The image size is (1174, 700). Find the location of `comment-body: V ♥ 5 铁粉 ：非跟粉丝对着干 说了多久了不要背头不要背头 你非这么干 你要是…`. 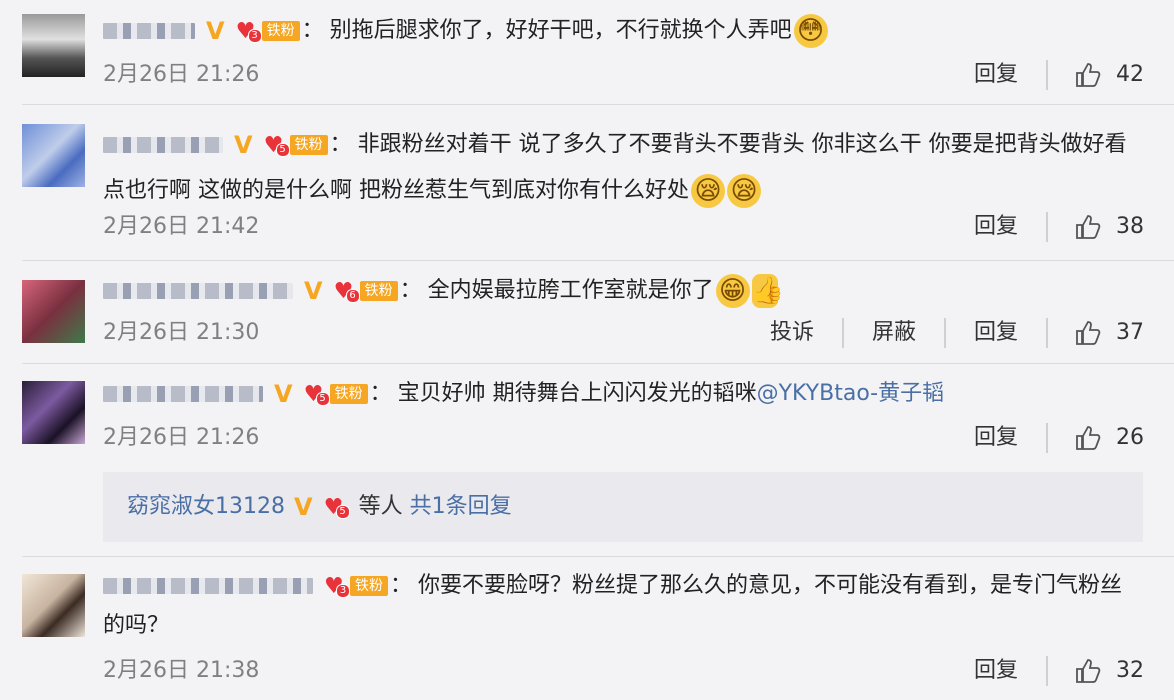

comment-body: V ♥ 5 铁粉 ：非跟粉丝对着干 说了多久了不要背头不要背头 你非这么干 你要是… is located at coordinates (623, 168).